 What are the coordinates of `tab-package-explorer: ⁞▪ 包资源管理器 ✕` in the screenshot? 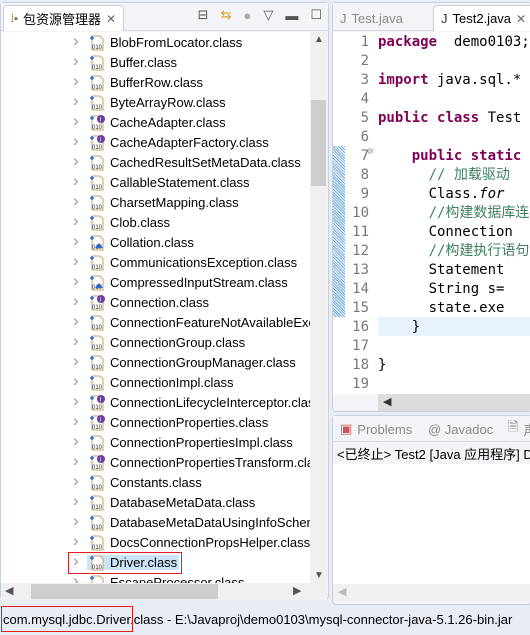 It's located at (64, 18).